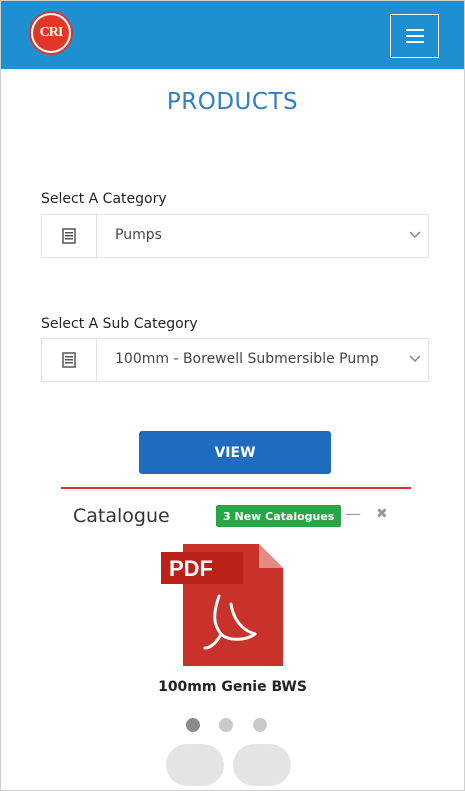 The image size is (465, 791). I want to click on logo-text: CRI, so click(51, 33).